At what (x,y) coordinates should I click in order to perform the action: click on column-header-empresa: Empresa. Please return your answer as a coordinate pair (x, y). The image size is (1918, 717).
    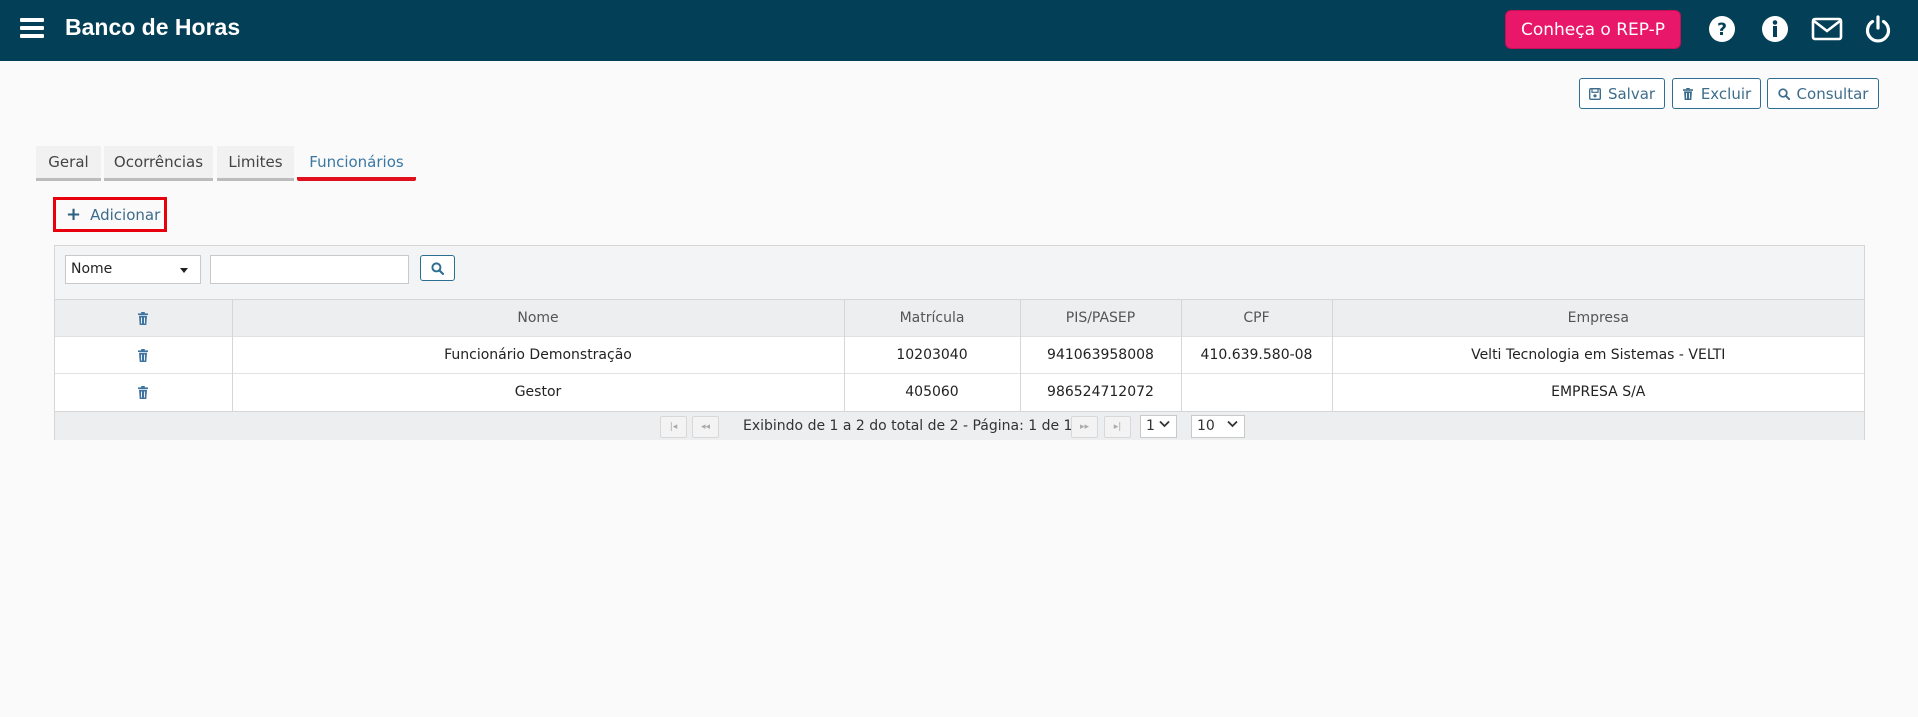
    Looking at the image, I should click on (1598, 318).